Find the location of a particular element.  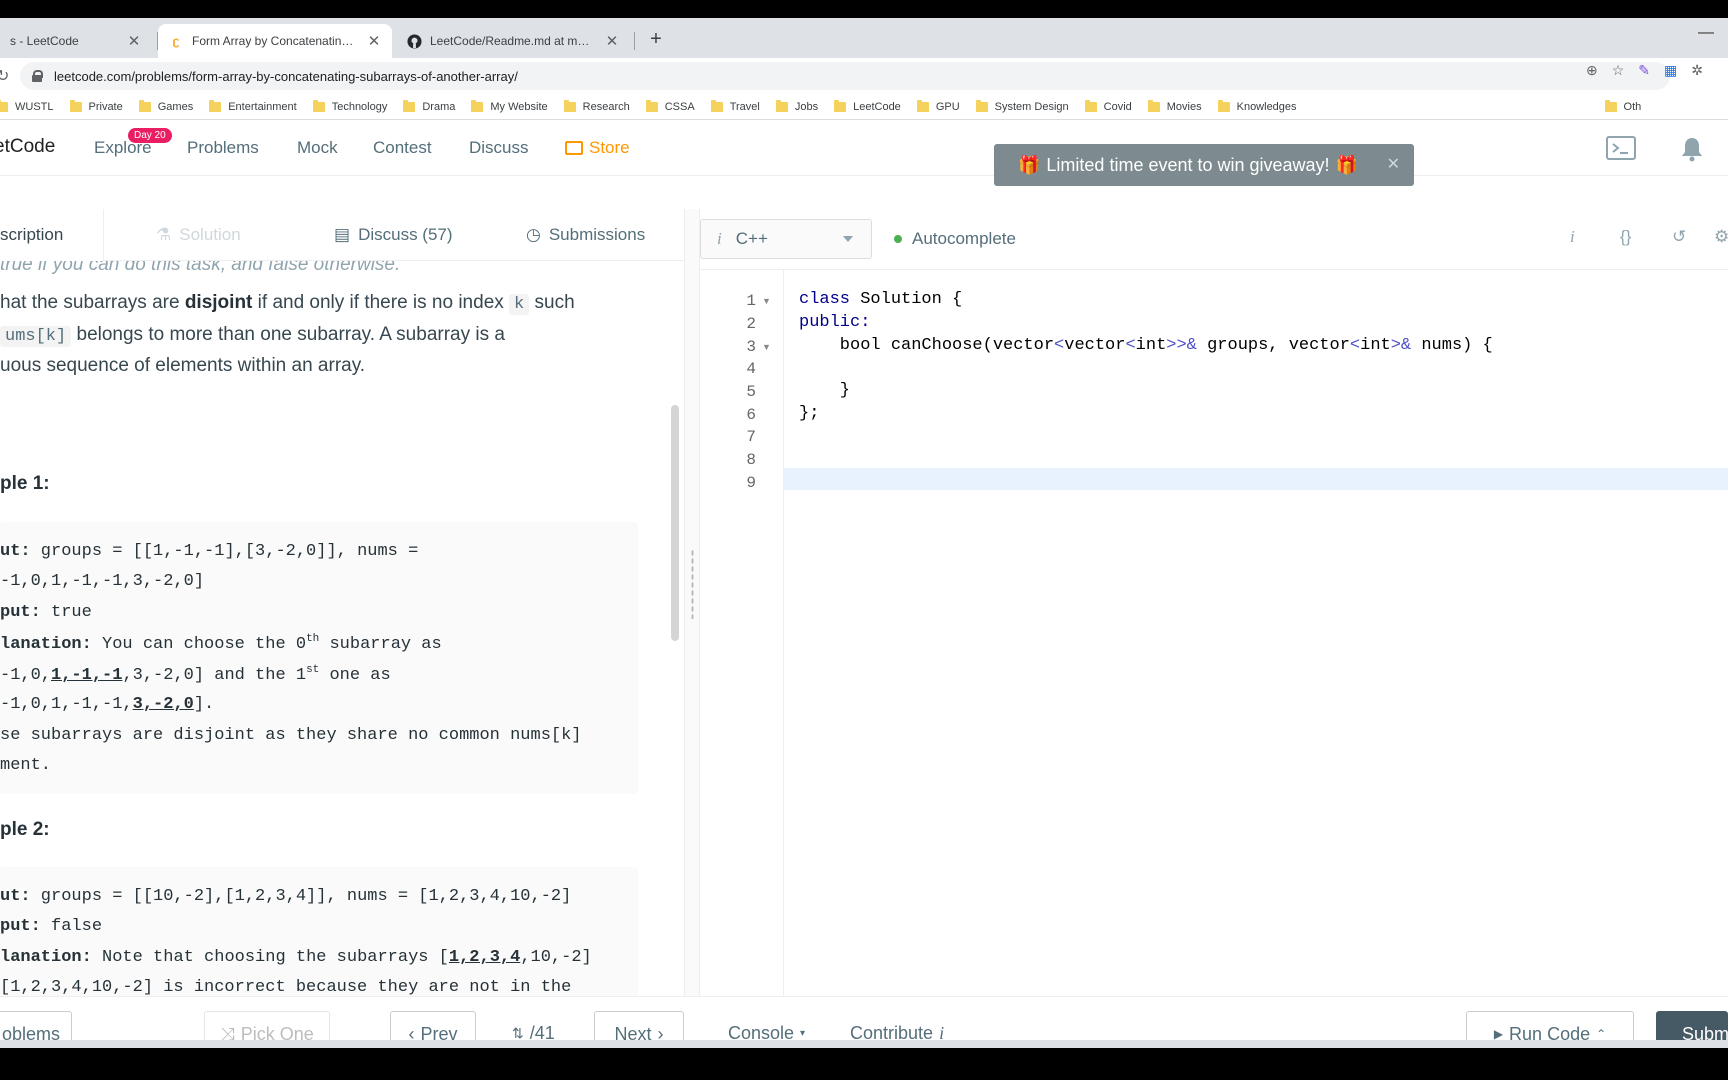

bookmark-movies: Movies is located at coordinates (1174, 106).